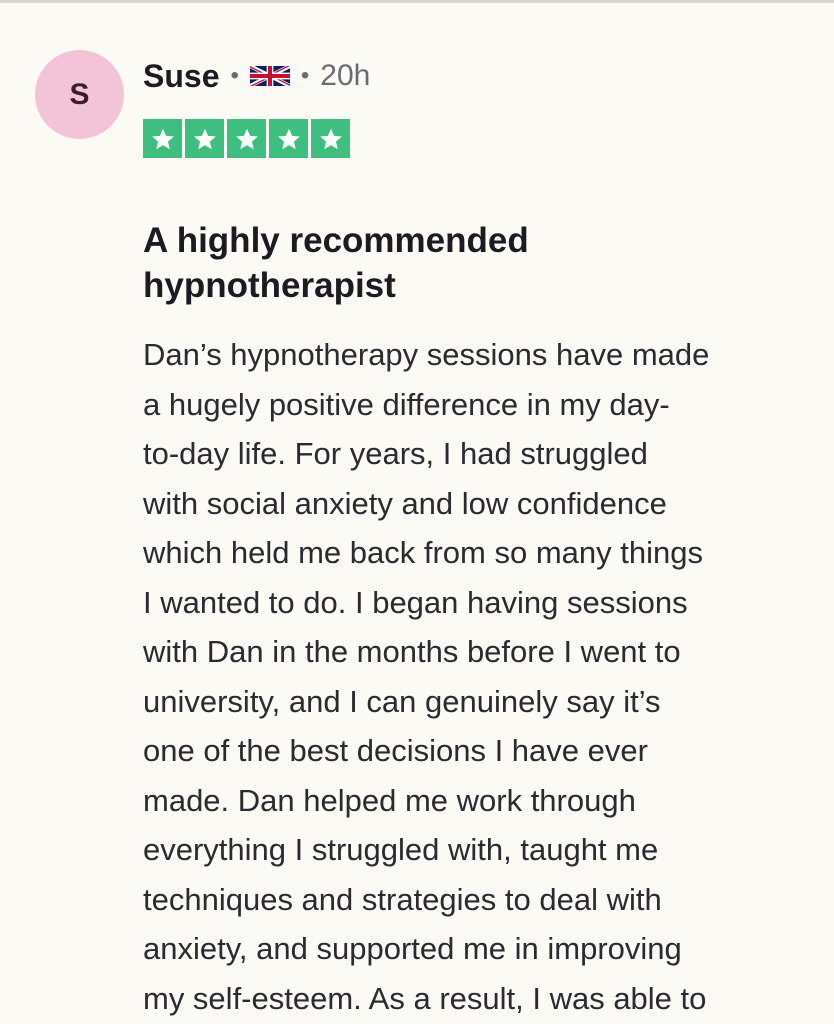 The height and width of the screenshot is (1024, 834). I want to click on review-title: A highly recommended hypnotherapist, so click(423, 263).